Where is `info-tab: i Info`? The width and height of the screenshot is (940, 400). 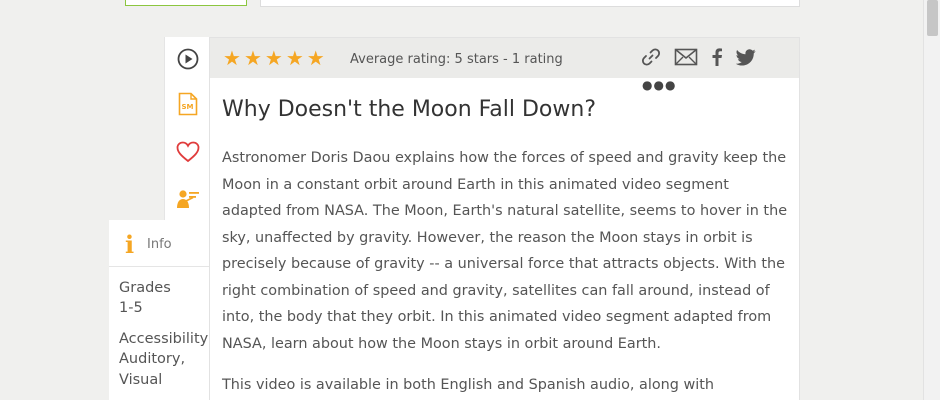 info-tab: i Info is located at coordinates (159, 243).